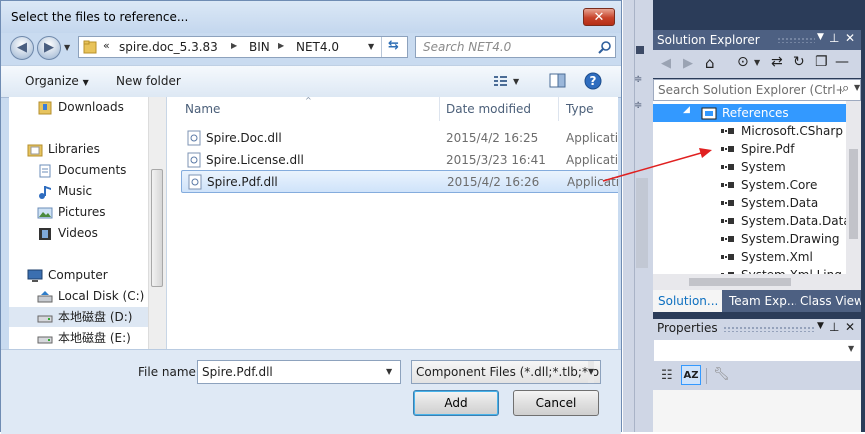 The image size is (865, 434). I want to click on file-name-field: Spire.Pdf.dll ▼, so click(299, 372).